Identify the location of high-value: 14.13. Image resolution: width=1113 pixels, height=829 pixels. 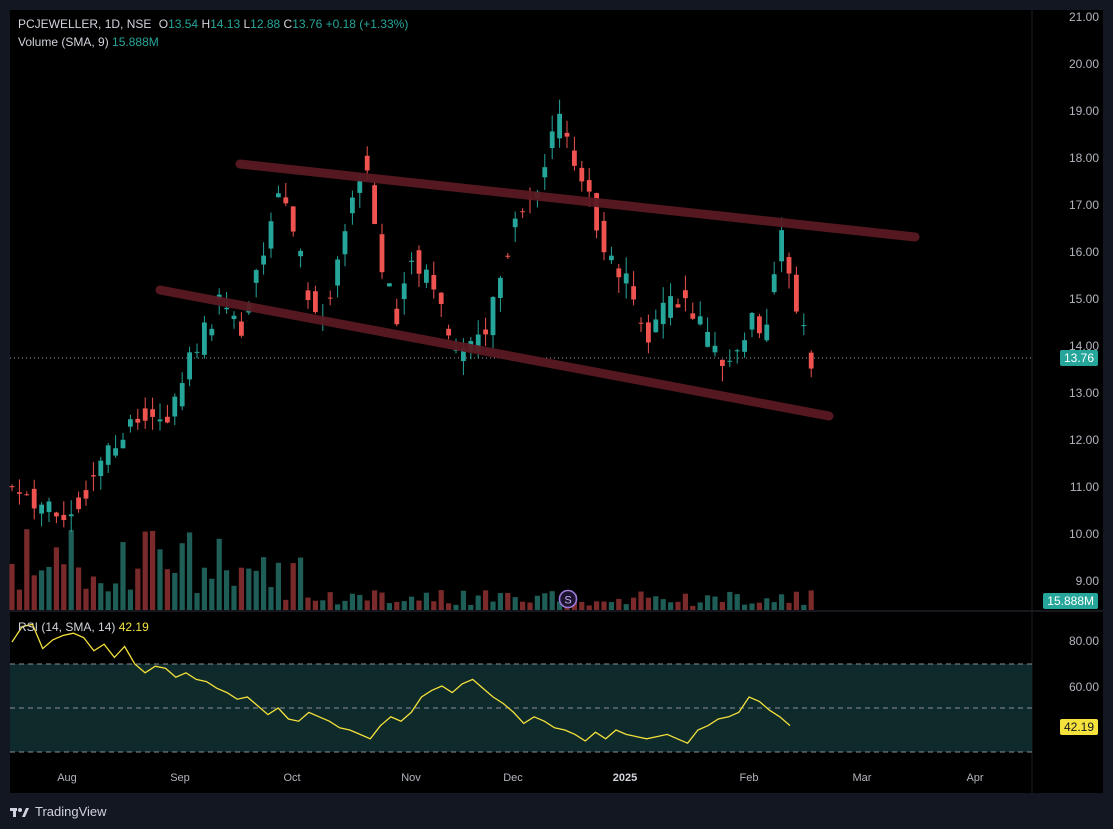
(225, 24).